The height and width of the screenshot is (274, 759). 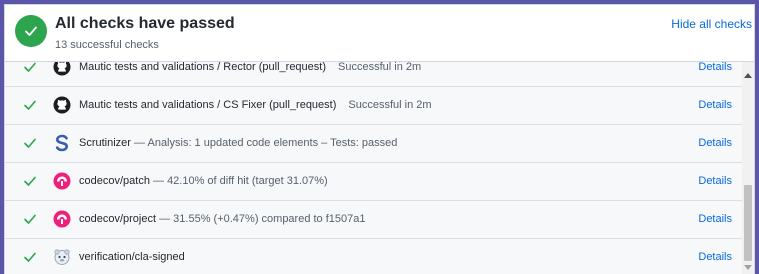 What do you see at coordinates (748, 267) in the screenshot?
I see `scroll-down-arrow-icon` at bounding box center [748, 267].